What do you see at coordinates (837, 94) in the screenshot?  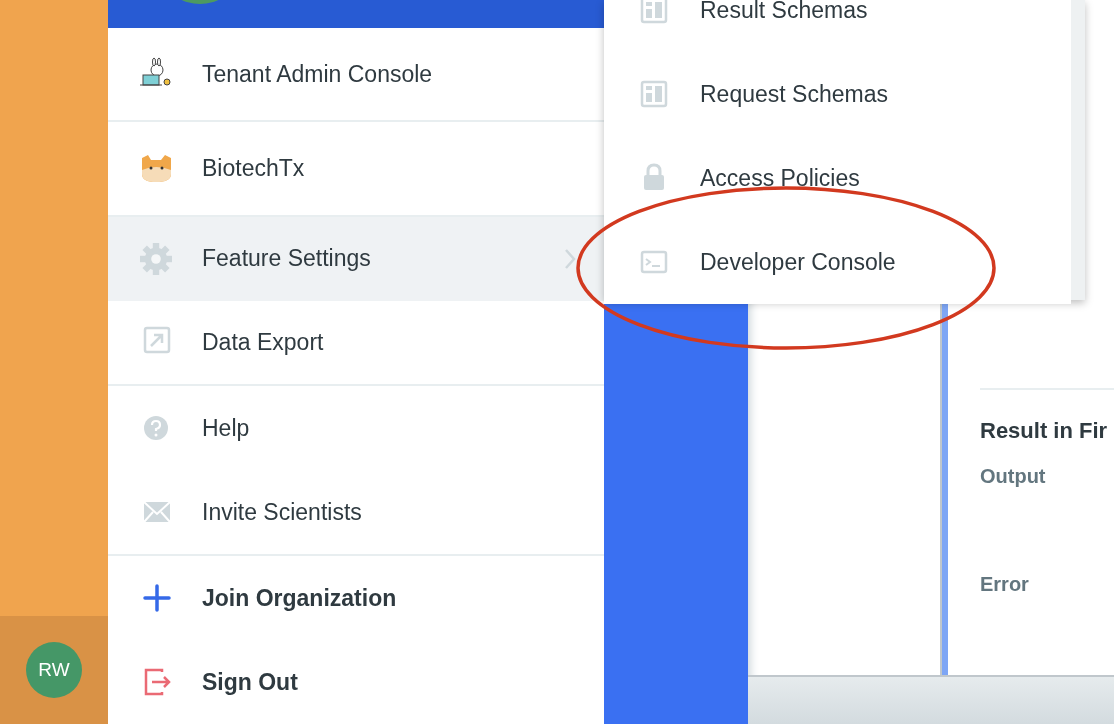 I see `submenu-item: Request Schemas` at bounding box center [837, 94].